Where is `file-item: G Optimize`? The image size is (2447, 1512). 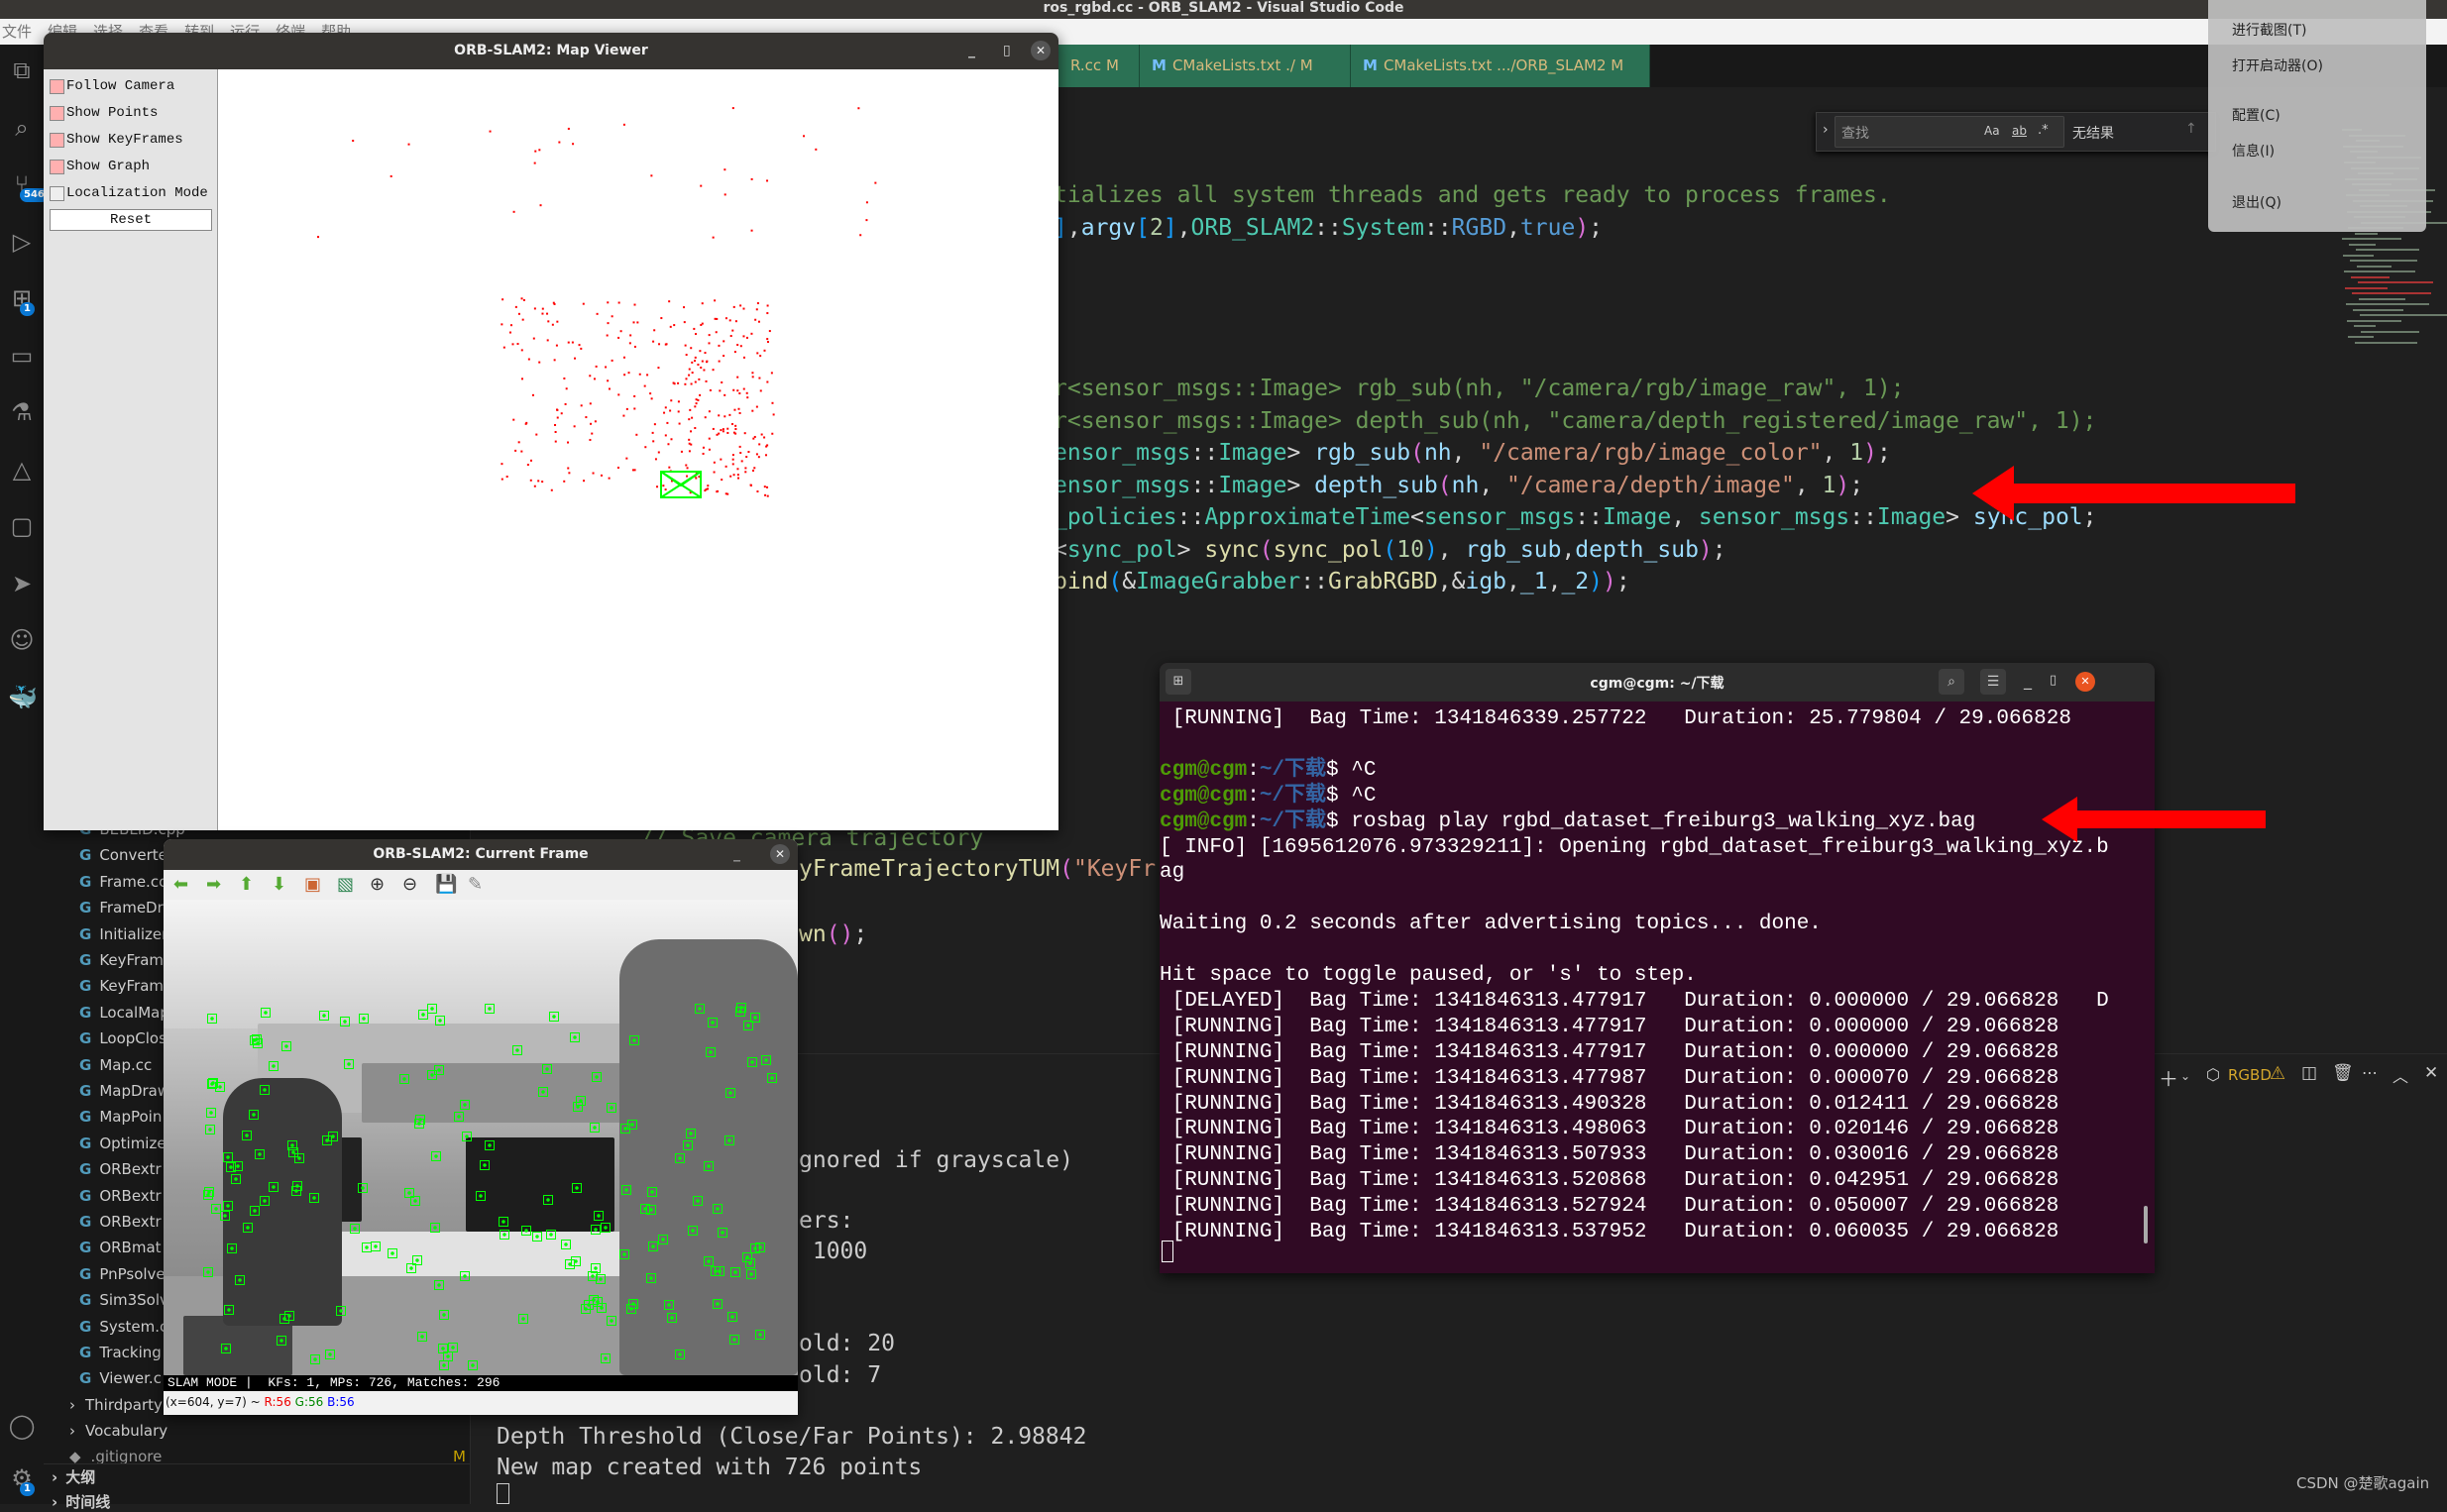 file-item: G Optimize is located at coordinates (123, 1143).